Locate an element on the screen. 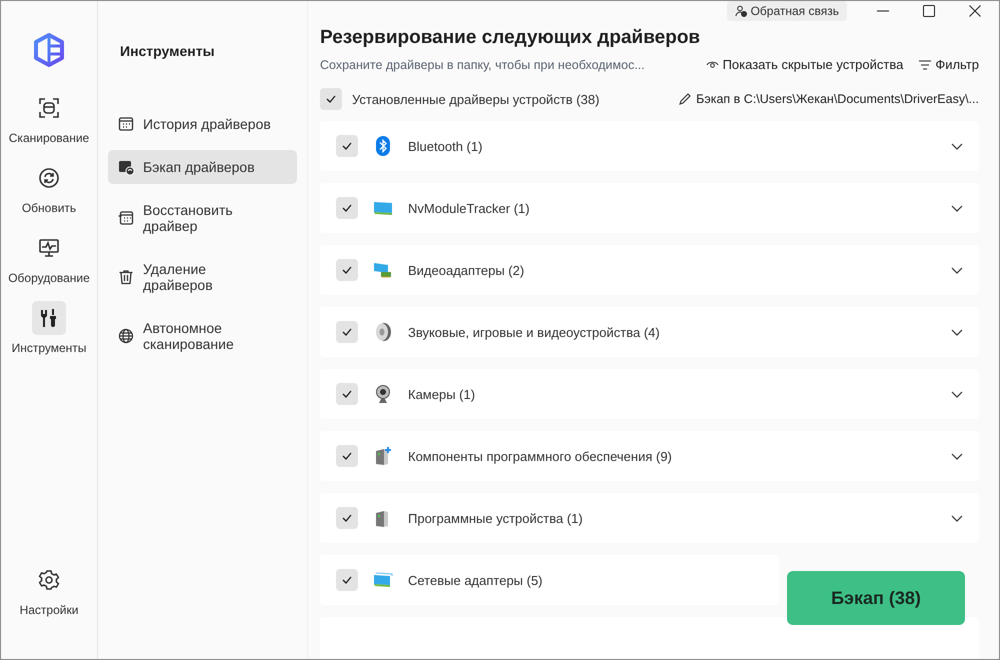 This screenshot has height=660, width=1000. device-category-row: Видеоадаптеры (2) is located at coordinates (649, 270).